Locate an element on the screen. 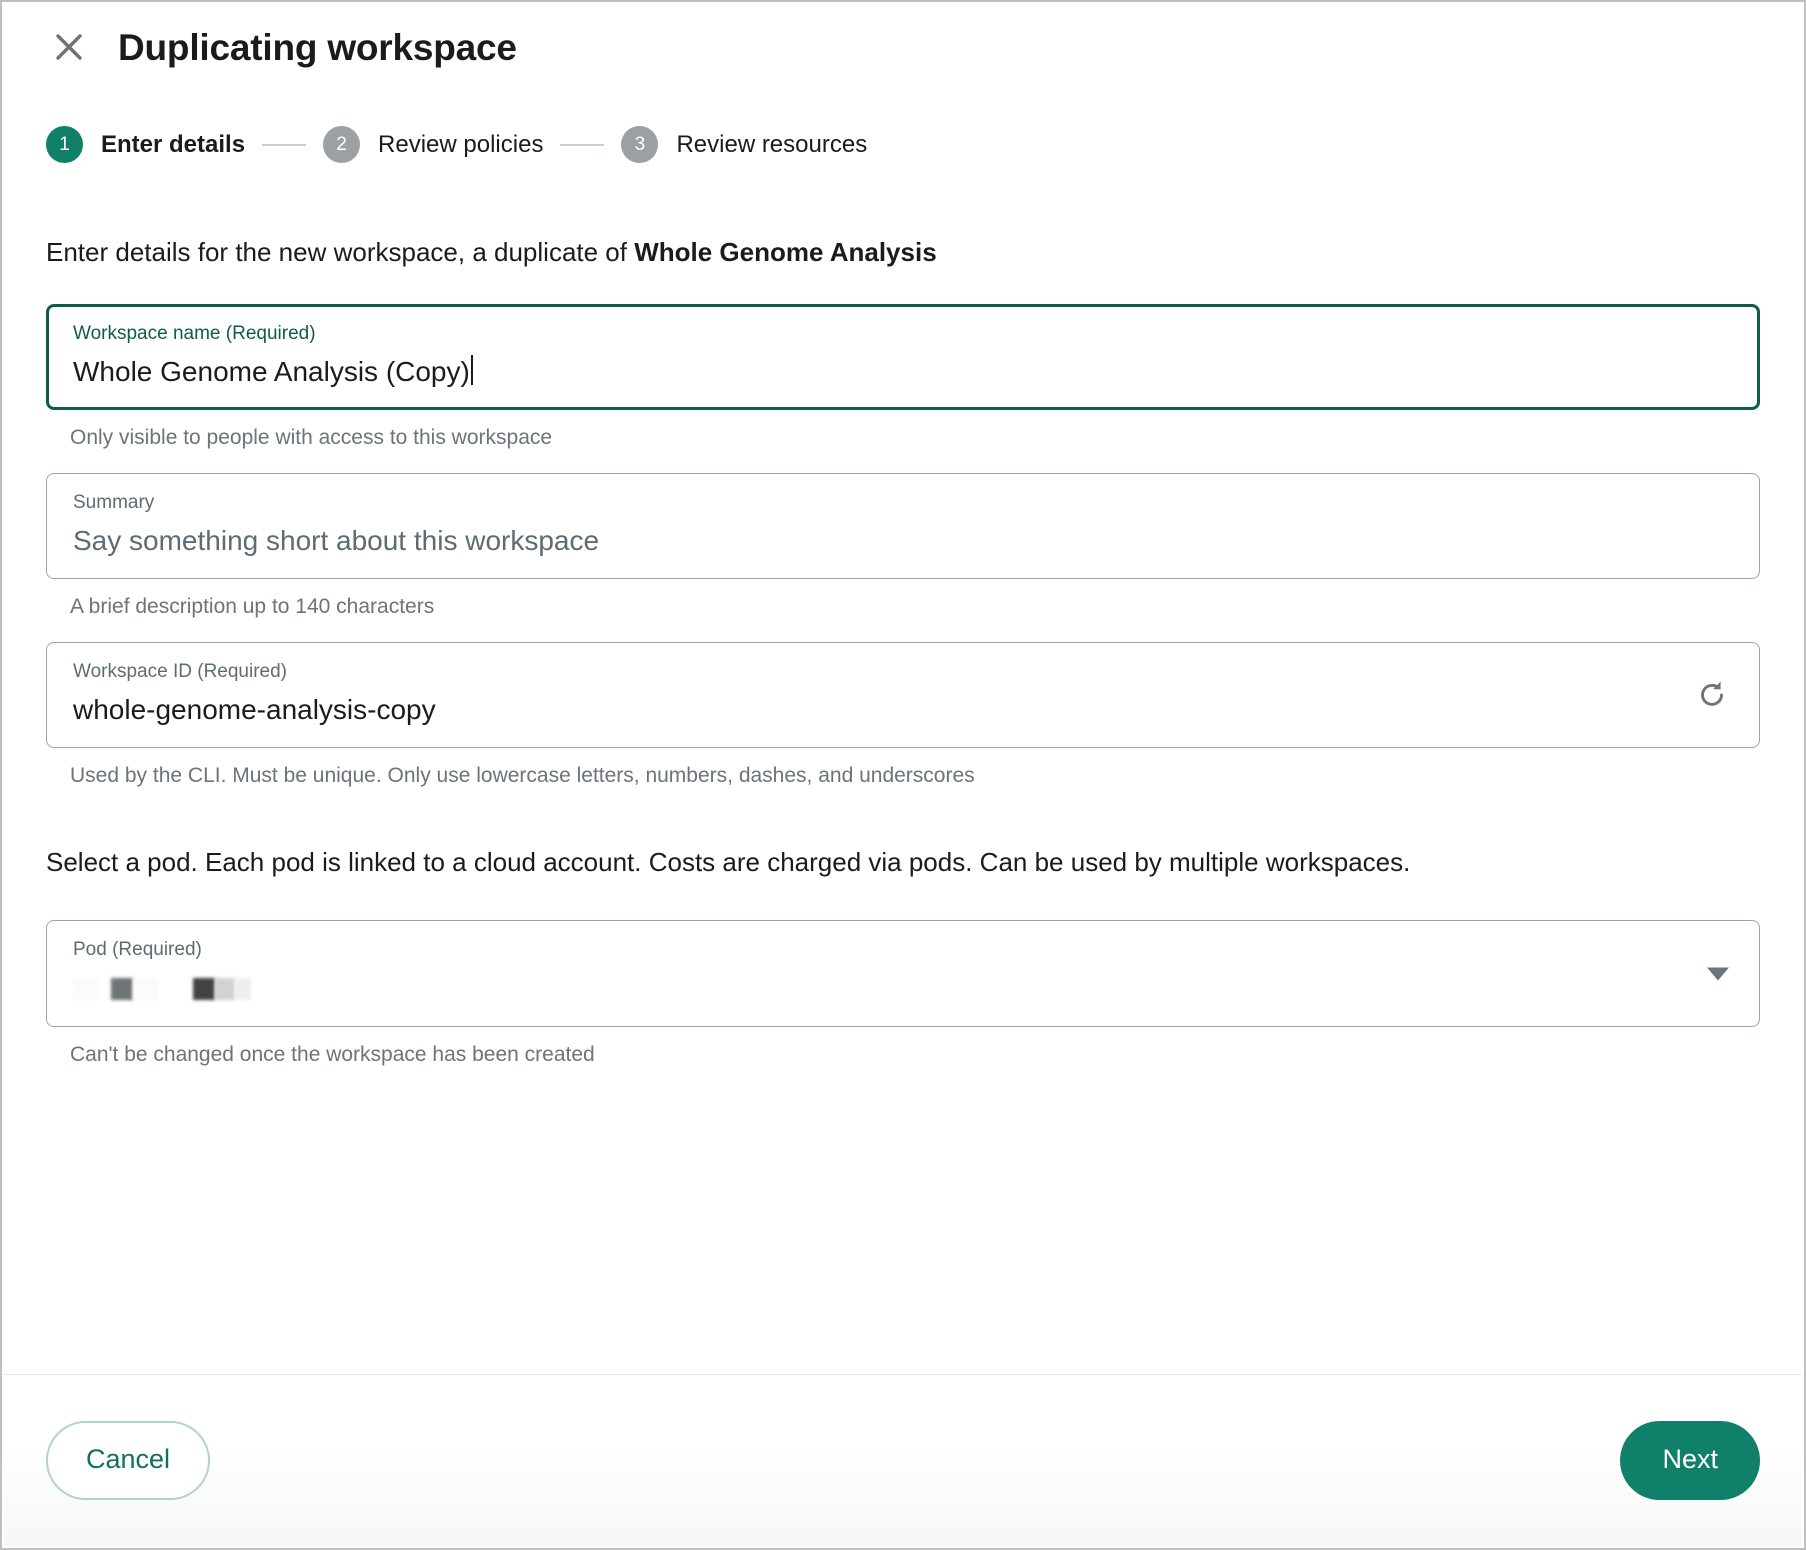 This screenshot has width=1806, height=1550. summary-placeholder: Say something short about this workspace is located at coordinates (336, 540).